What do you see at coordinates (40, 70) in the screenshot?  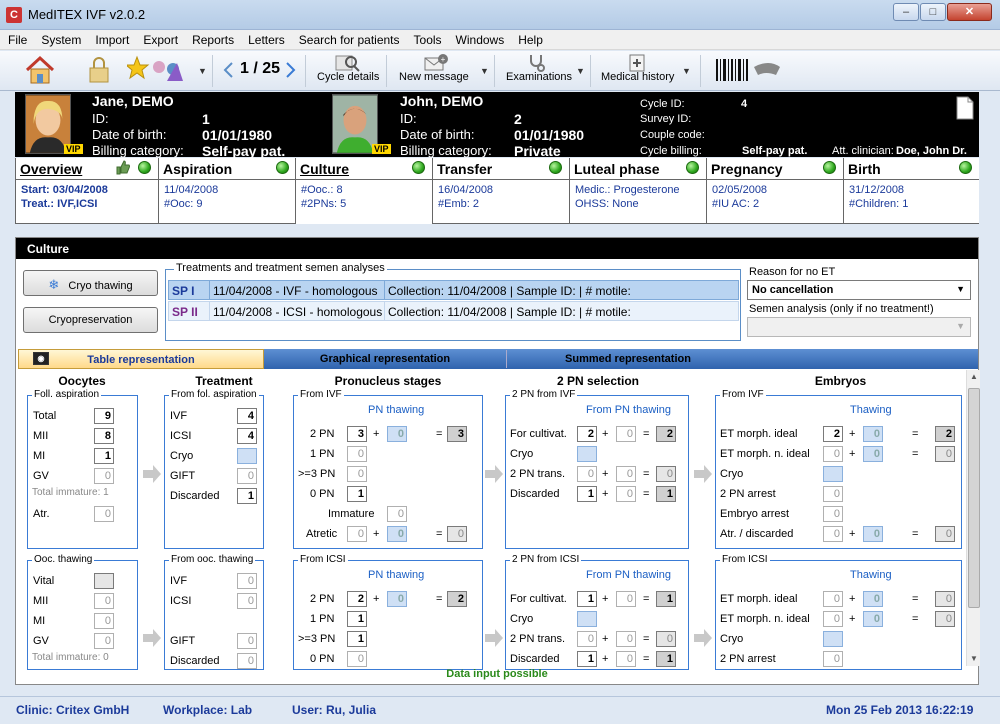 I see `home-icon` at bounding box center [40, 70].